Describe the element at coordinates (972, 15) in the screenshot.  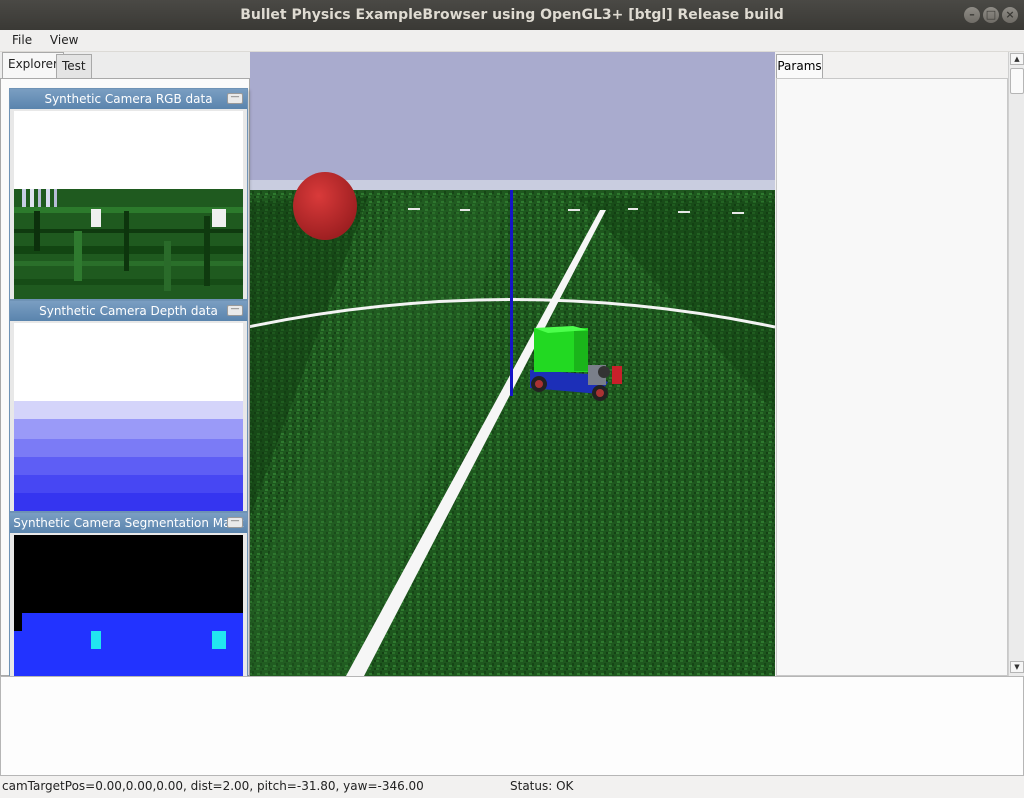
I see `minimize-window-button: –` at that location.